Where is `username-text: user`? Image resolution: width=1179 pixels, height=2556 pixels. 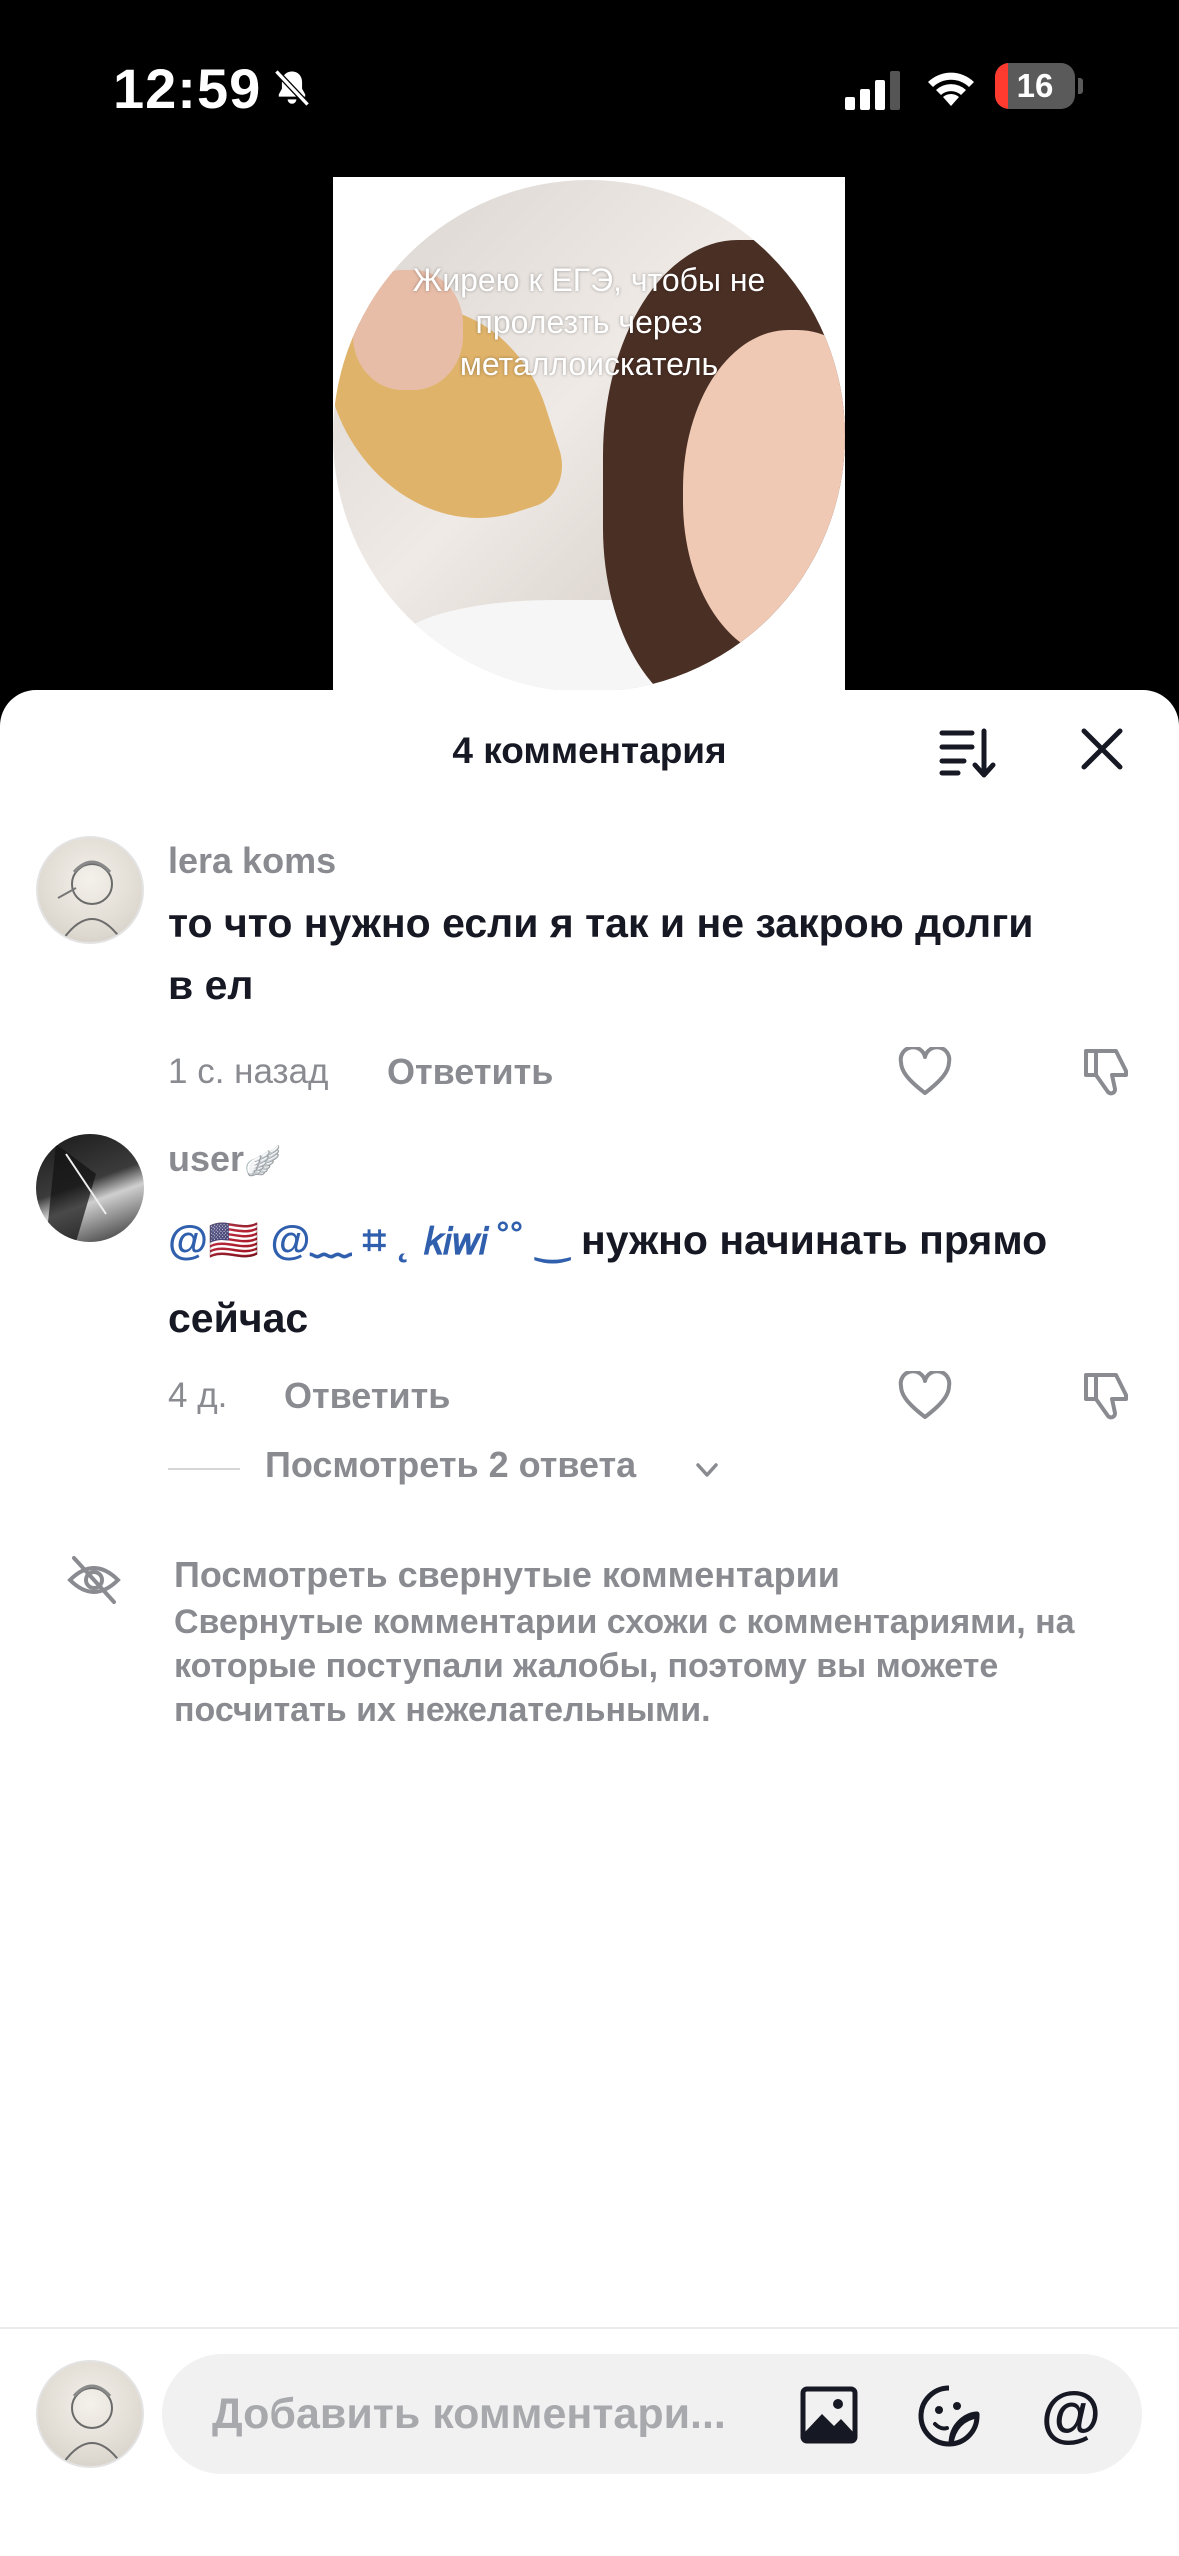
username-text: user is located at coordinates (206, 1158).